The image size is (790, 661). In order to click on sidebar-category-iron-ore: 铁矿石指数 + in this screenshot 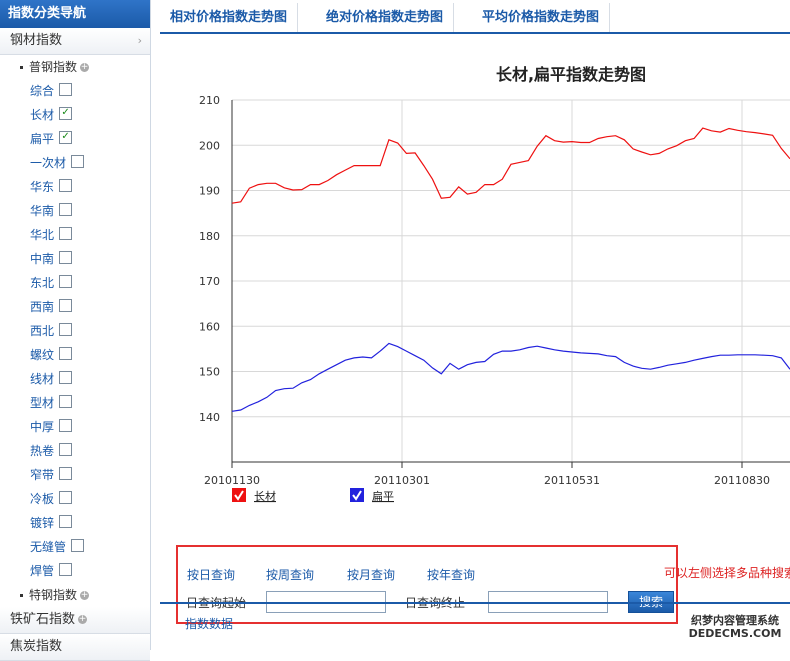, I will do `click(75, 620)`.